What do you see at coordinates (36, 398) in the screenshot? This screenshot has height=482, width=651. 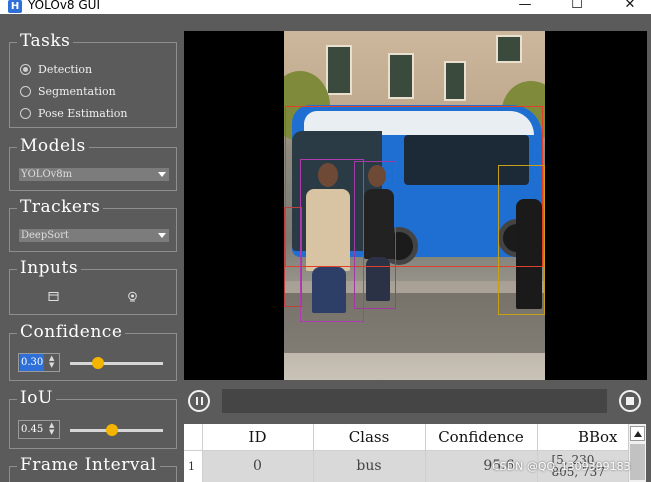 I see `iou-title: IoU` at bounding box center [36, 398].